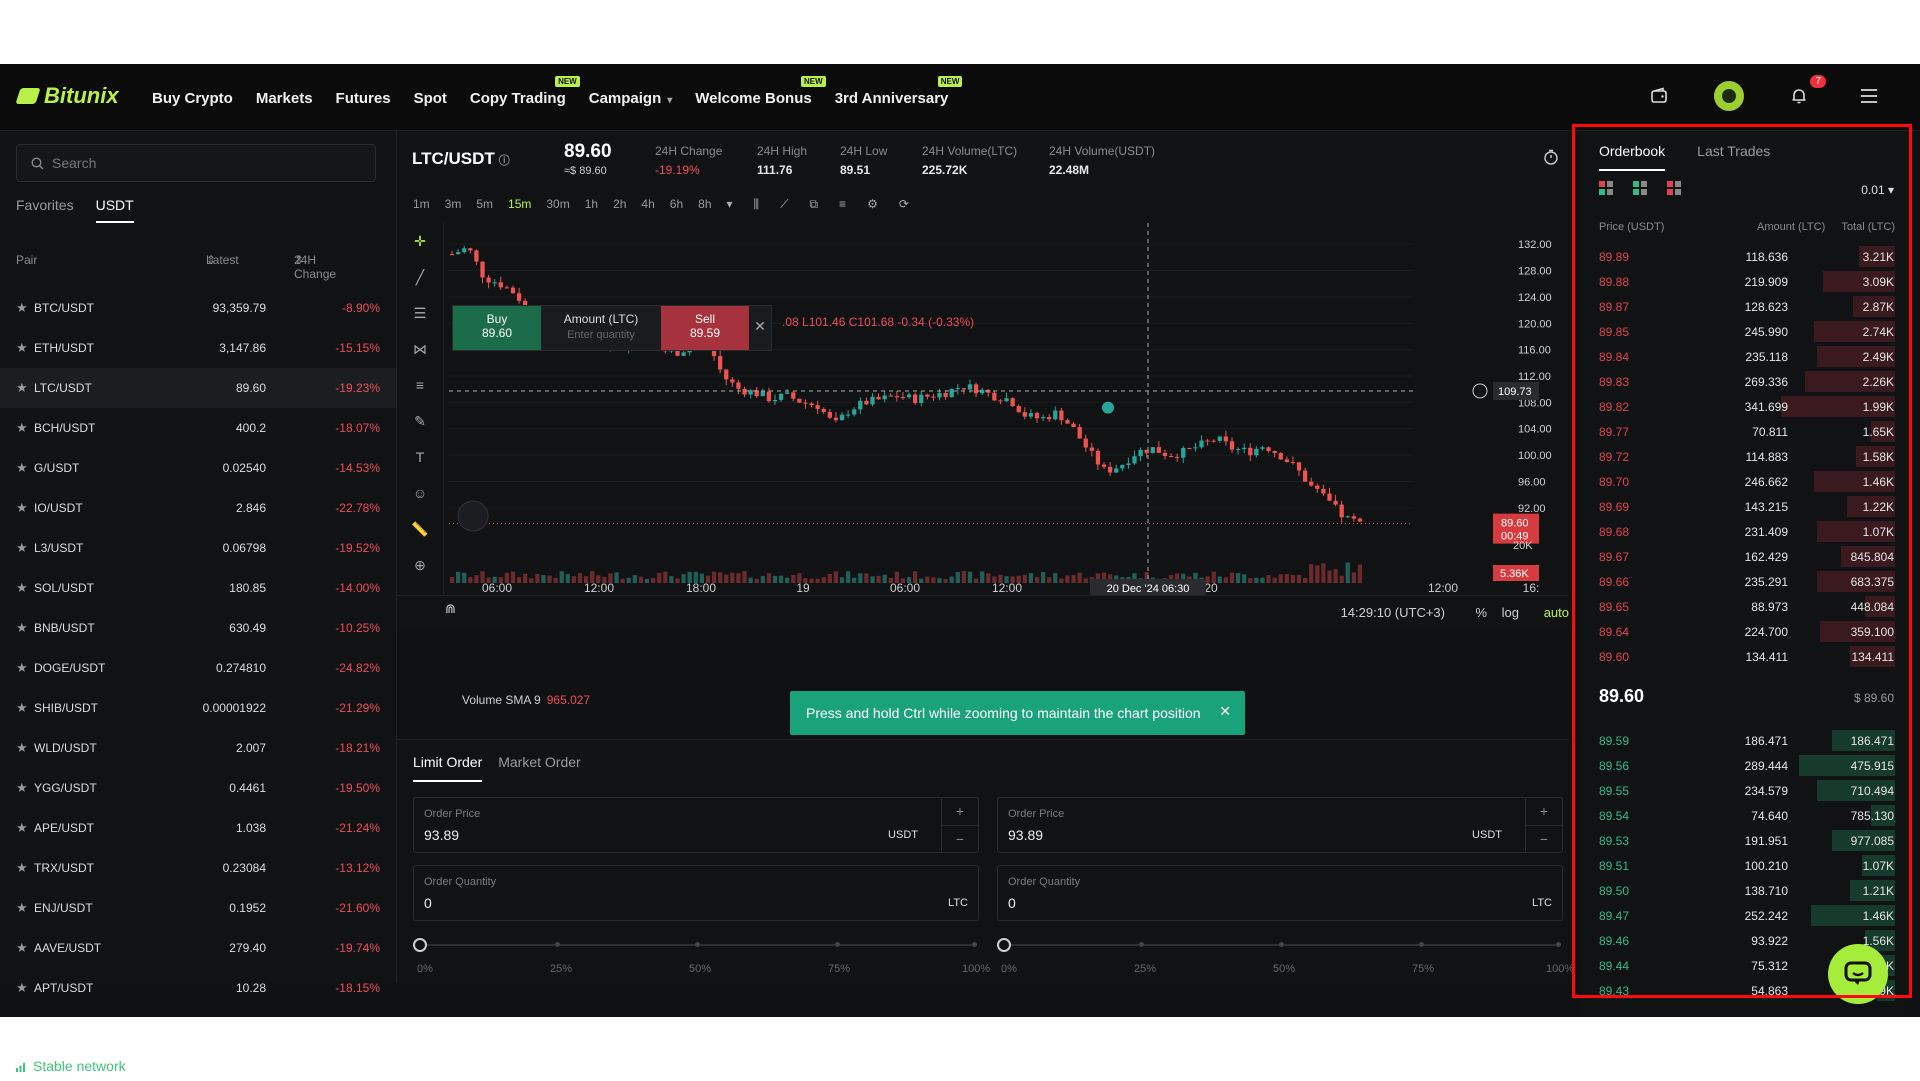  Describe the element at coordinates (196, 163) in the screenshot. I see `search-box: Search` at that location.